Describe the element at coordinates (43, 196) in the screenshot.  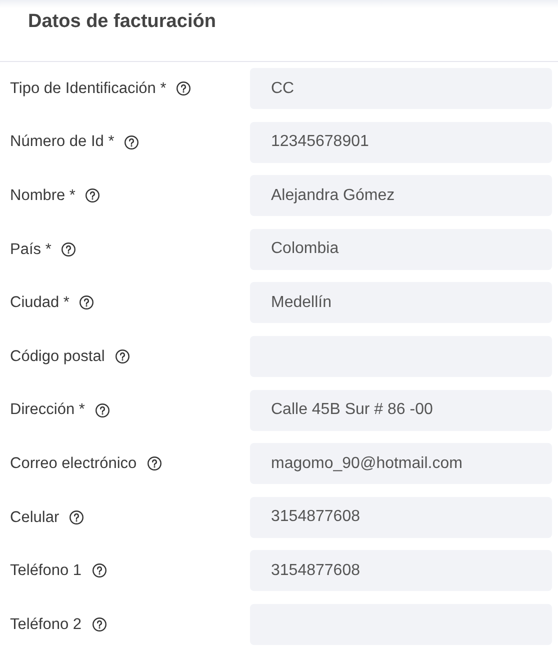
I see `field-label: Nombre *` at that location.